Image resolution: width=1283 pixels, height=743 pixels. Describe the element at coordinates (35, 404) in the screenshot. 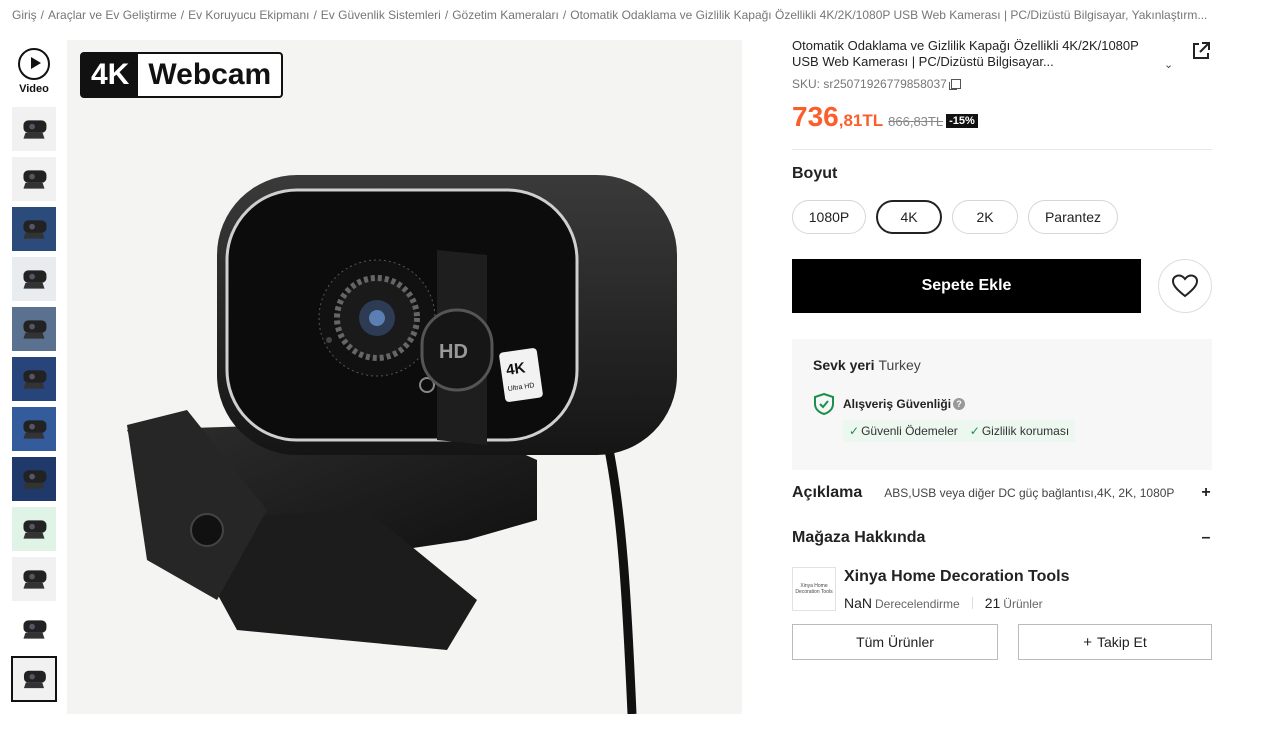

I see `thumbnail-images` at that location.